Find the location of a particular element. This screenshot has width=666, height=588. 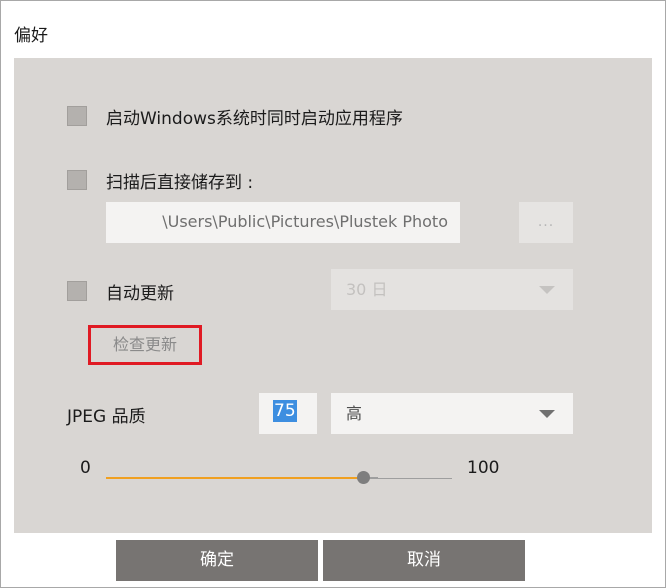

check-update-button: 检查更新 is located at coordinates (145, 345).